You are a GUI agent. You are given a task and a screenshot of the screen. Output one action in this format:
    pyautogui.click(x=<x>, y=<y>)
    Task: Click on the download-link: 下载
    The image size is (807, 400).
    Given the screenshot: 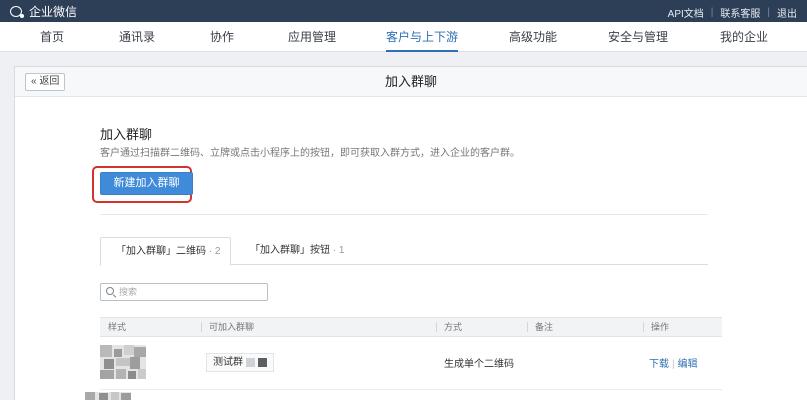 What is the action you would take?
    pyautogui.click(x=659, y=364)
    